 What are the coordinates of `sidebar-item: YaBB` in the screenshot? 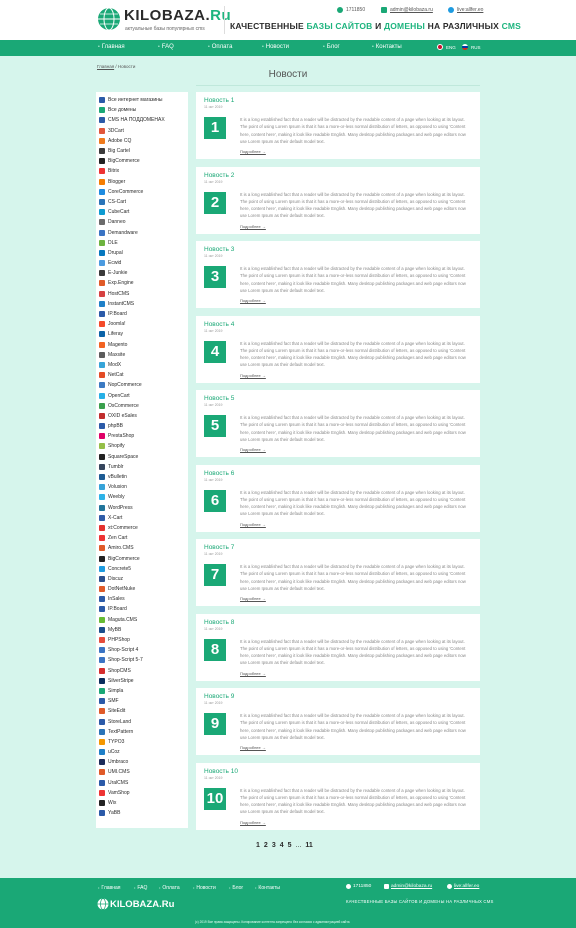 It's located at (142, 813).